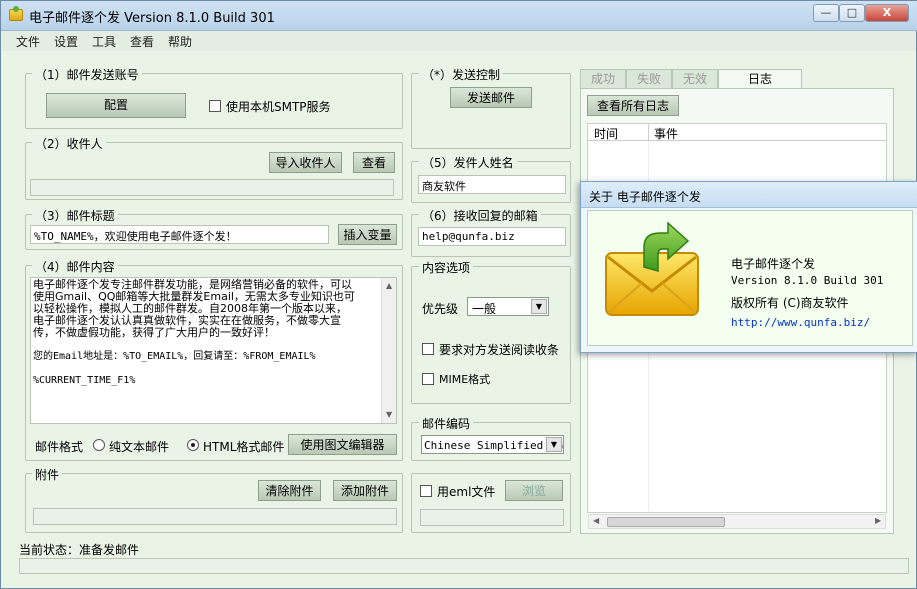  I want to click on scroll-right-icon: ▶, so click(878, 520).